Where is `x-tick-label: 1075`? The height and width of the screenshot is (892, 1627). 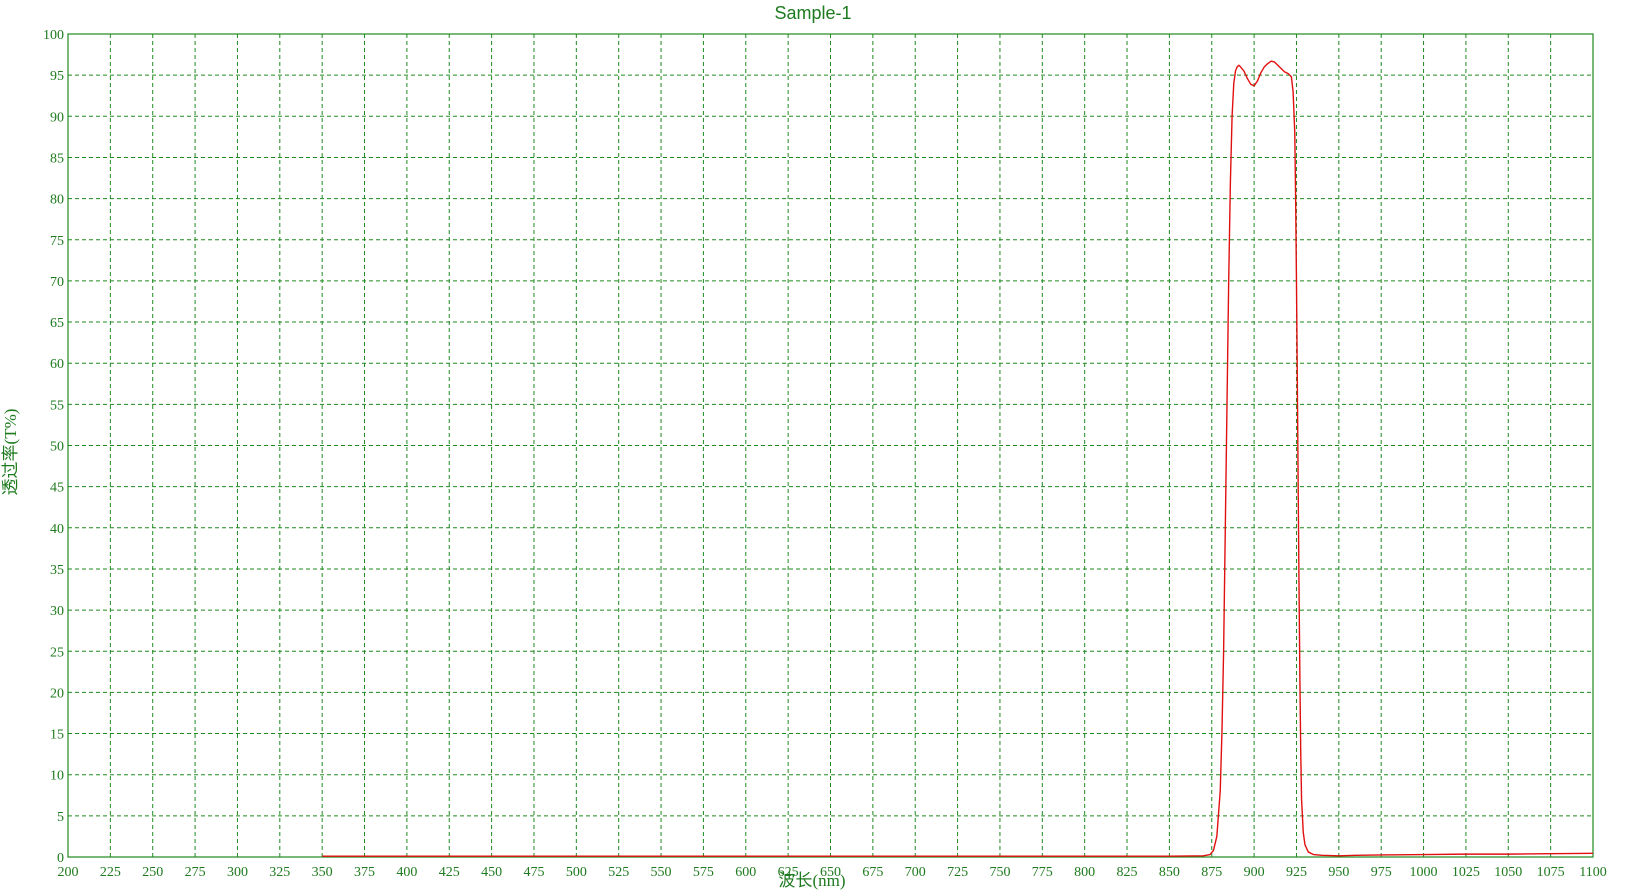
x-tick-label: 1075 is located at coordinates (1551, 872).